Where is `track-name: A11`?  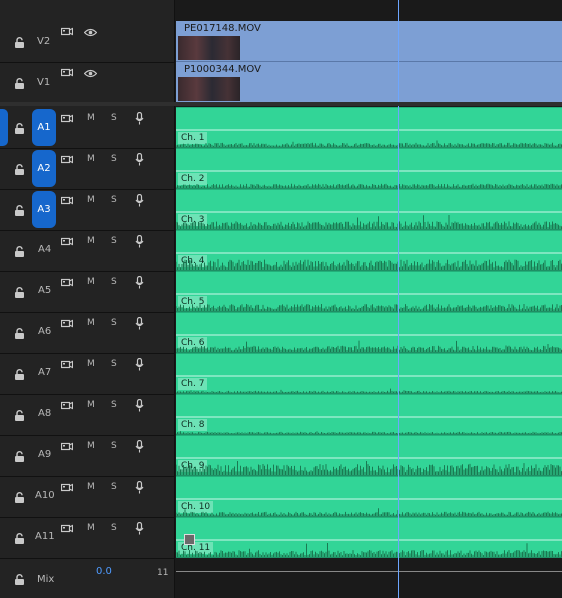
track-name: A11 is located at coordinates (45, 536).